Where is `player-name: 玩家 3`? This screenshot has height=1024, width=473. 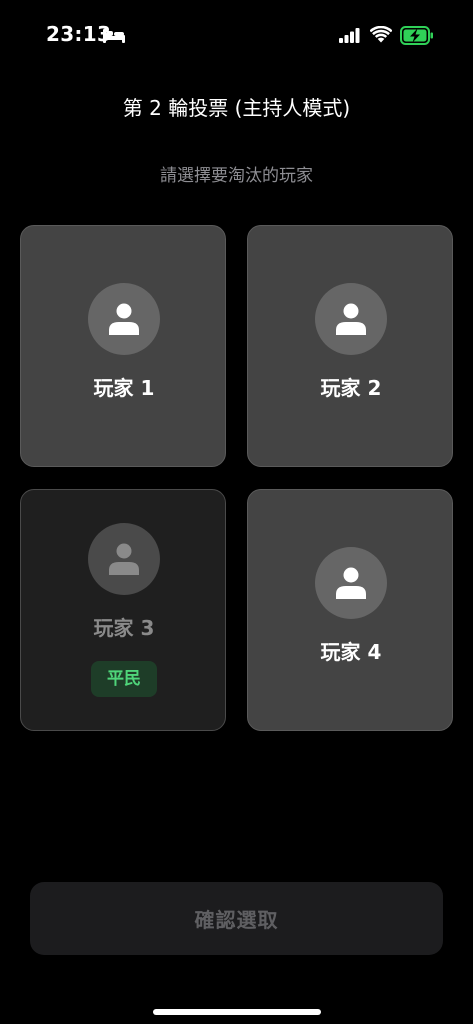
player-name: 玩家 3 is located at coordinates (124, 628).